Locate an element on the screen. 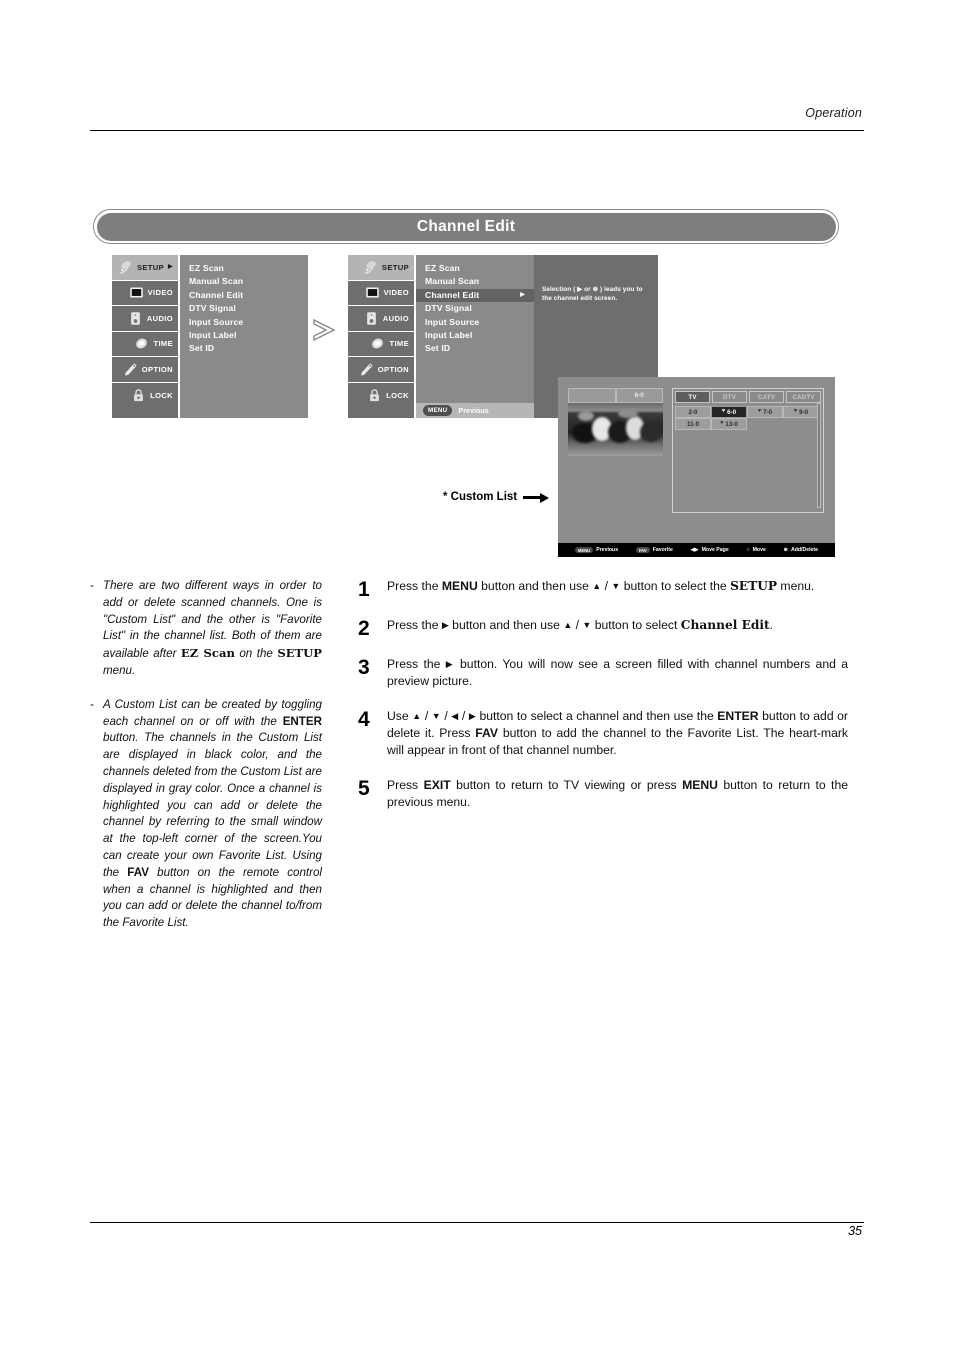 This screenshot has width=954, height=1351. channel-cell: ♥ 13-0 is located at coordinates (729, 424).